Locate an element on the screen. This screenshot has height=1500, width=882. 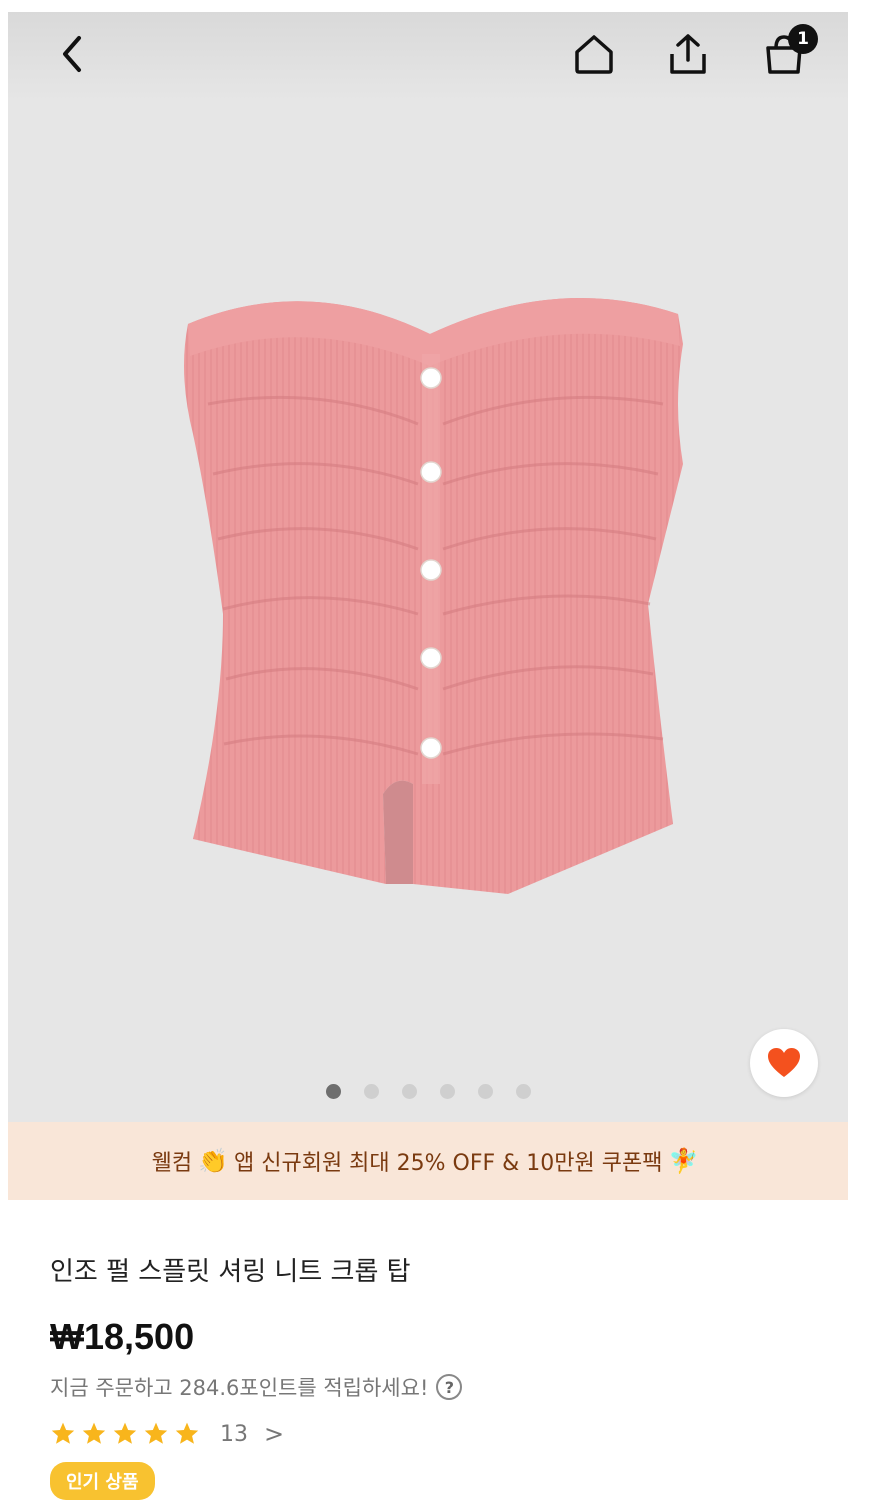
home-icon is located at coordinates (594, 54).